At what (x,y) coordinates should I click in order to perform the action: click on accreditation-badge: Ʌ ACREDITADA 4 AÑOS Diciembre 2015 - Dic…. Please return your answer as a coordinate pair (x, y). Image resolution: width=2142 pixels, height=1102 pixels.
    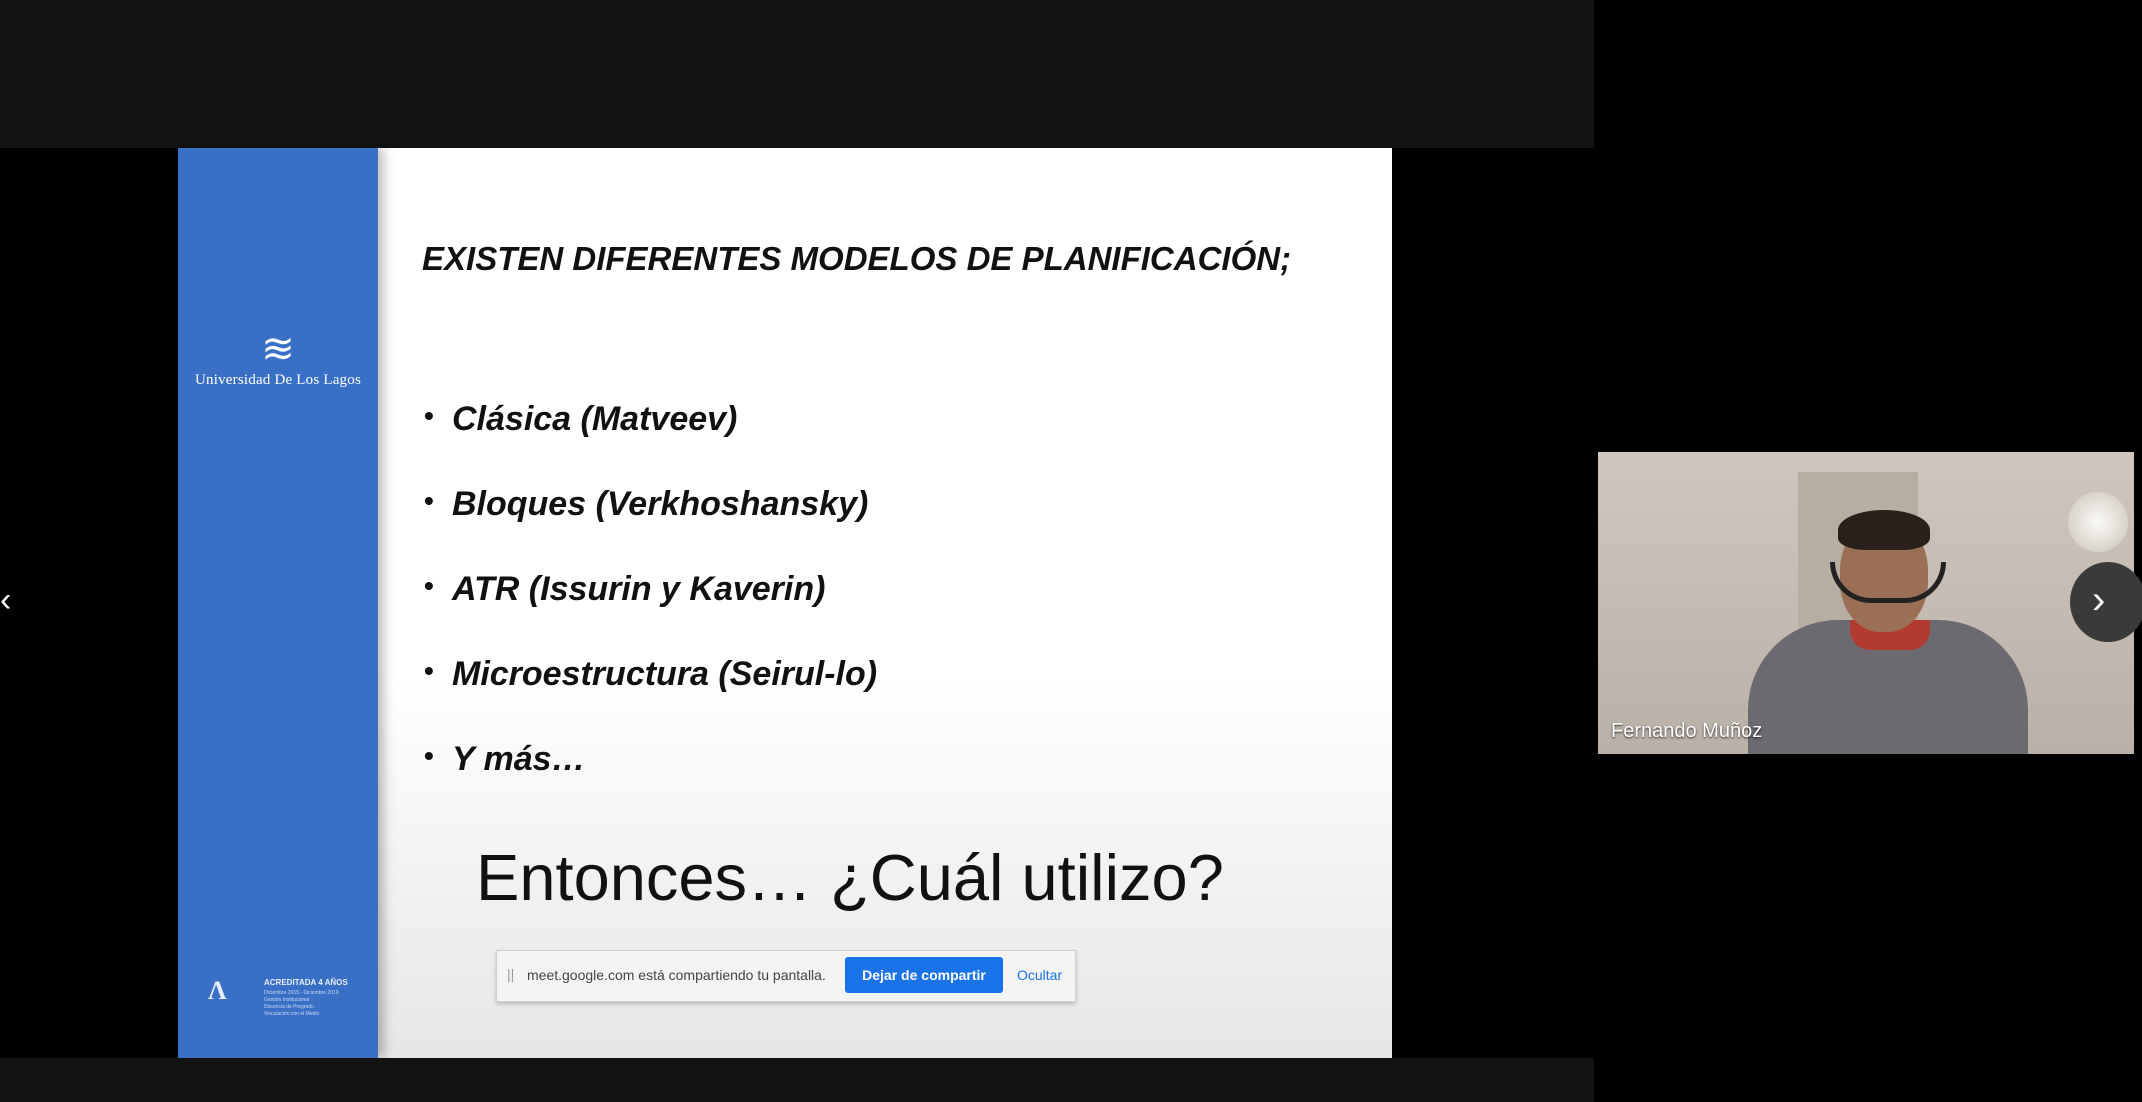
    Looking at the image, I should click on (283, 999).